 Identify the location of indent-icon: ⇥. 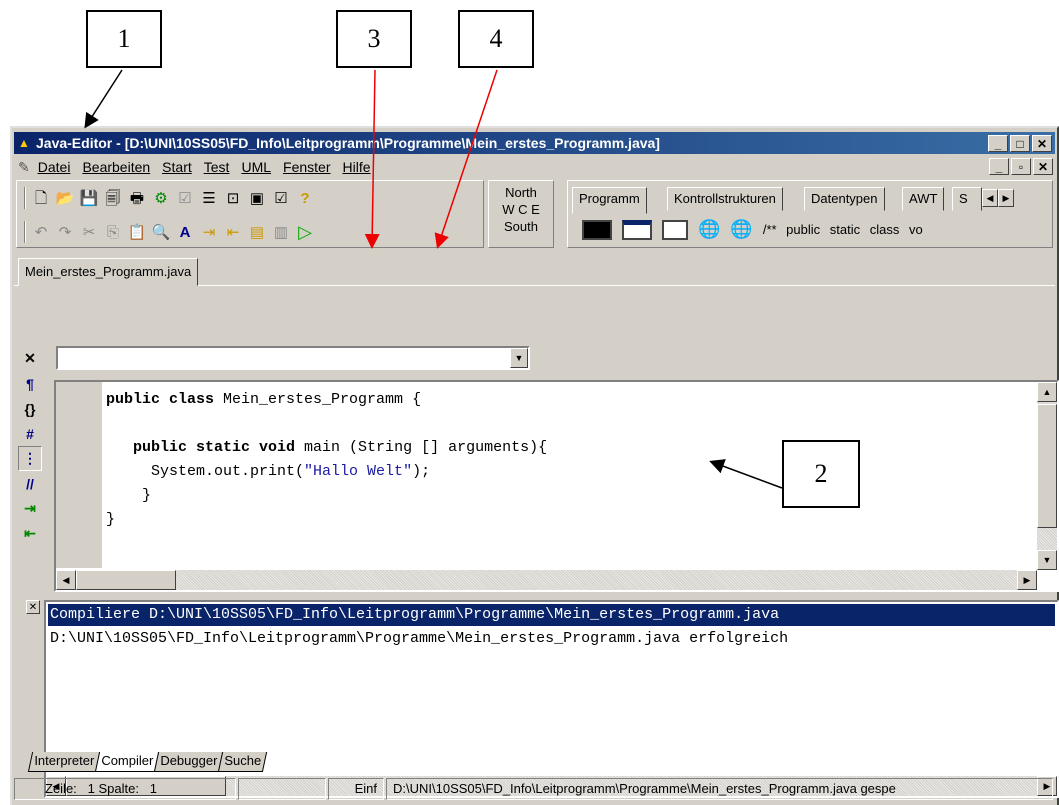
(209, 232).